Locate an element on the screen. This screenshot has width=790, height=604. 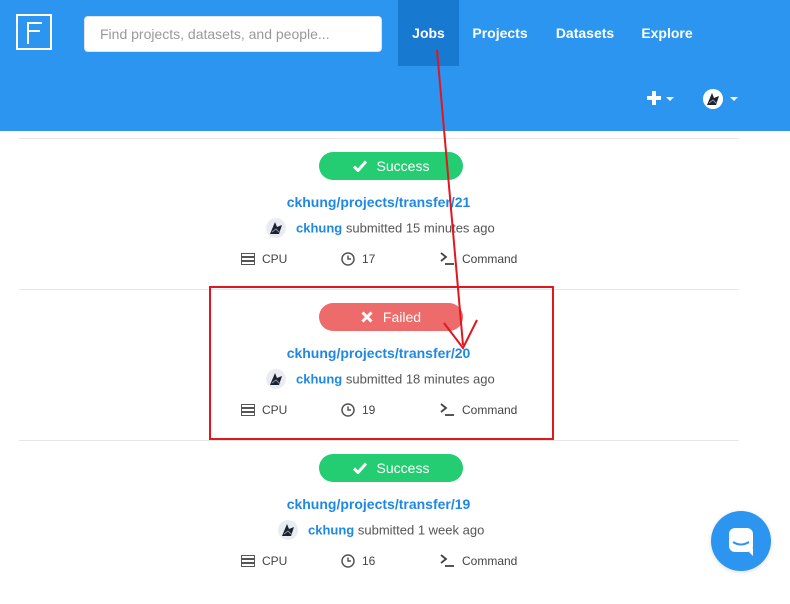
job-title-link: ckhung/projects/transfer/19 is located at coordinates (378, 504).